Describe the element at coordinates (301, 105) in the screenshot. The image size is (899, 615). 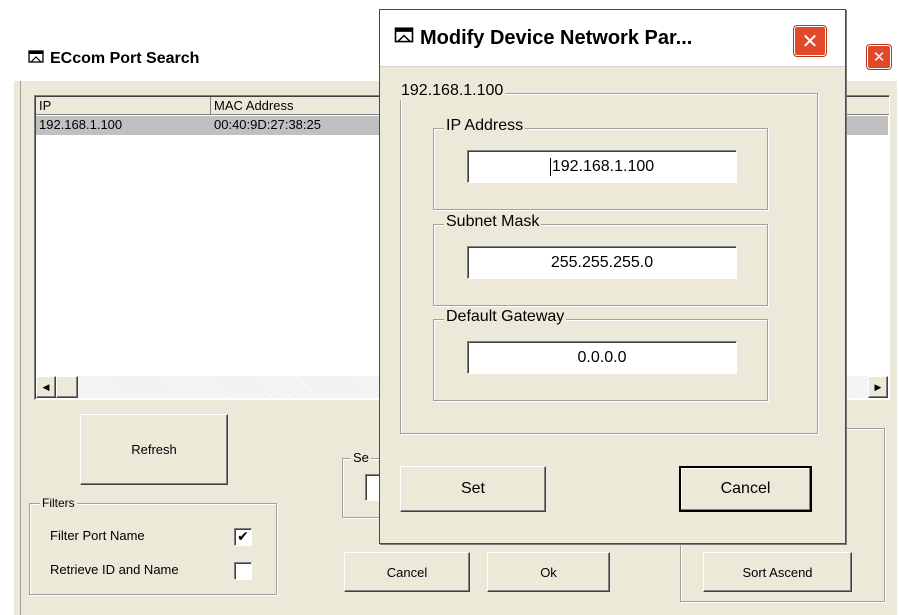
I see `column-header-mac: MAC Address` at that location.